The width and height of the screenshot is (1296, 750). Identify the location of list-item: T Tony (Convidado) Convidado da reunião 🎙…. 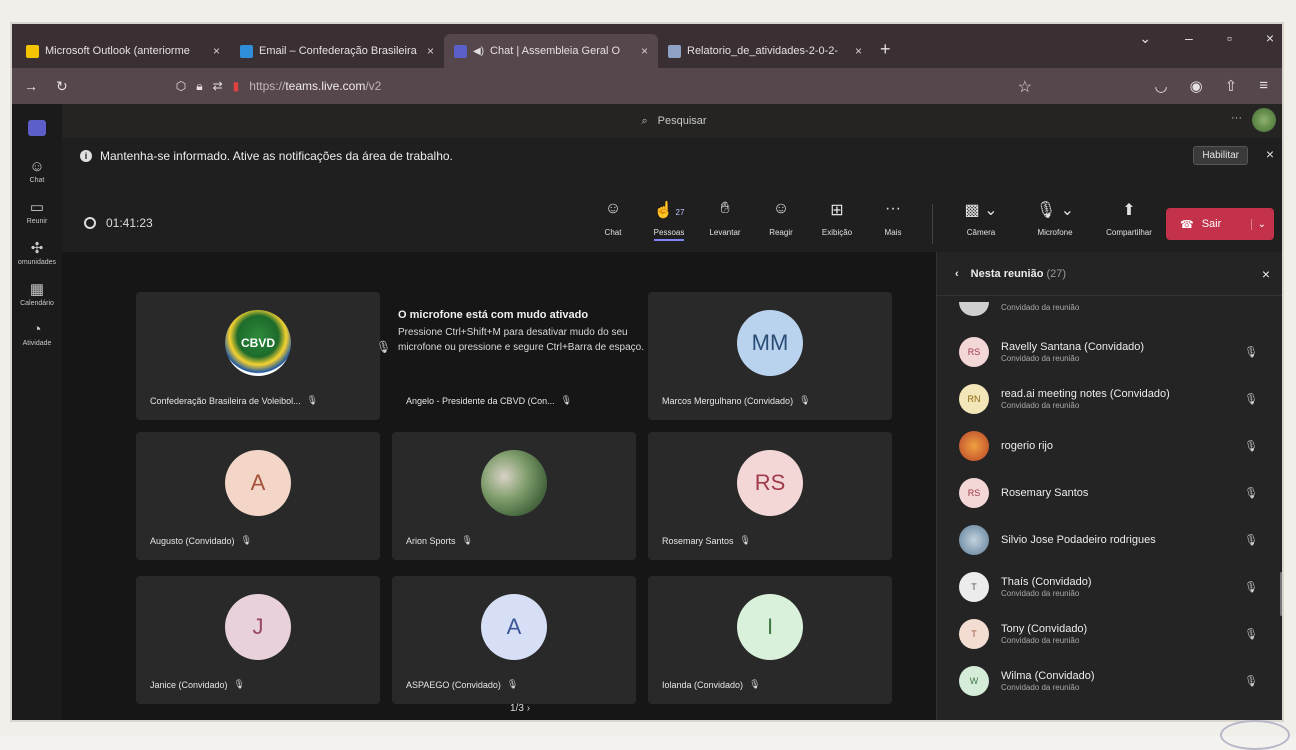
(1109, 633).